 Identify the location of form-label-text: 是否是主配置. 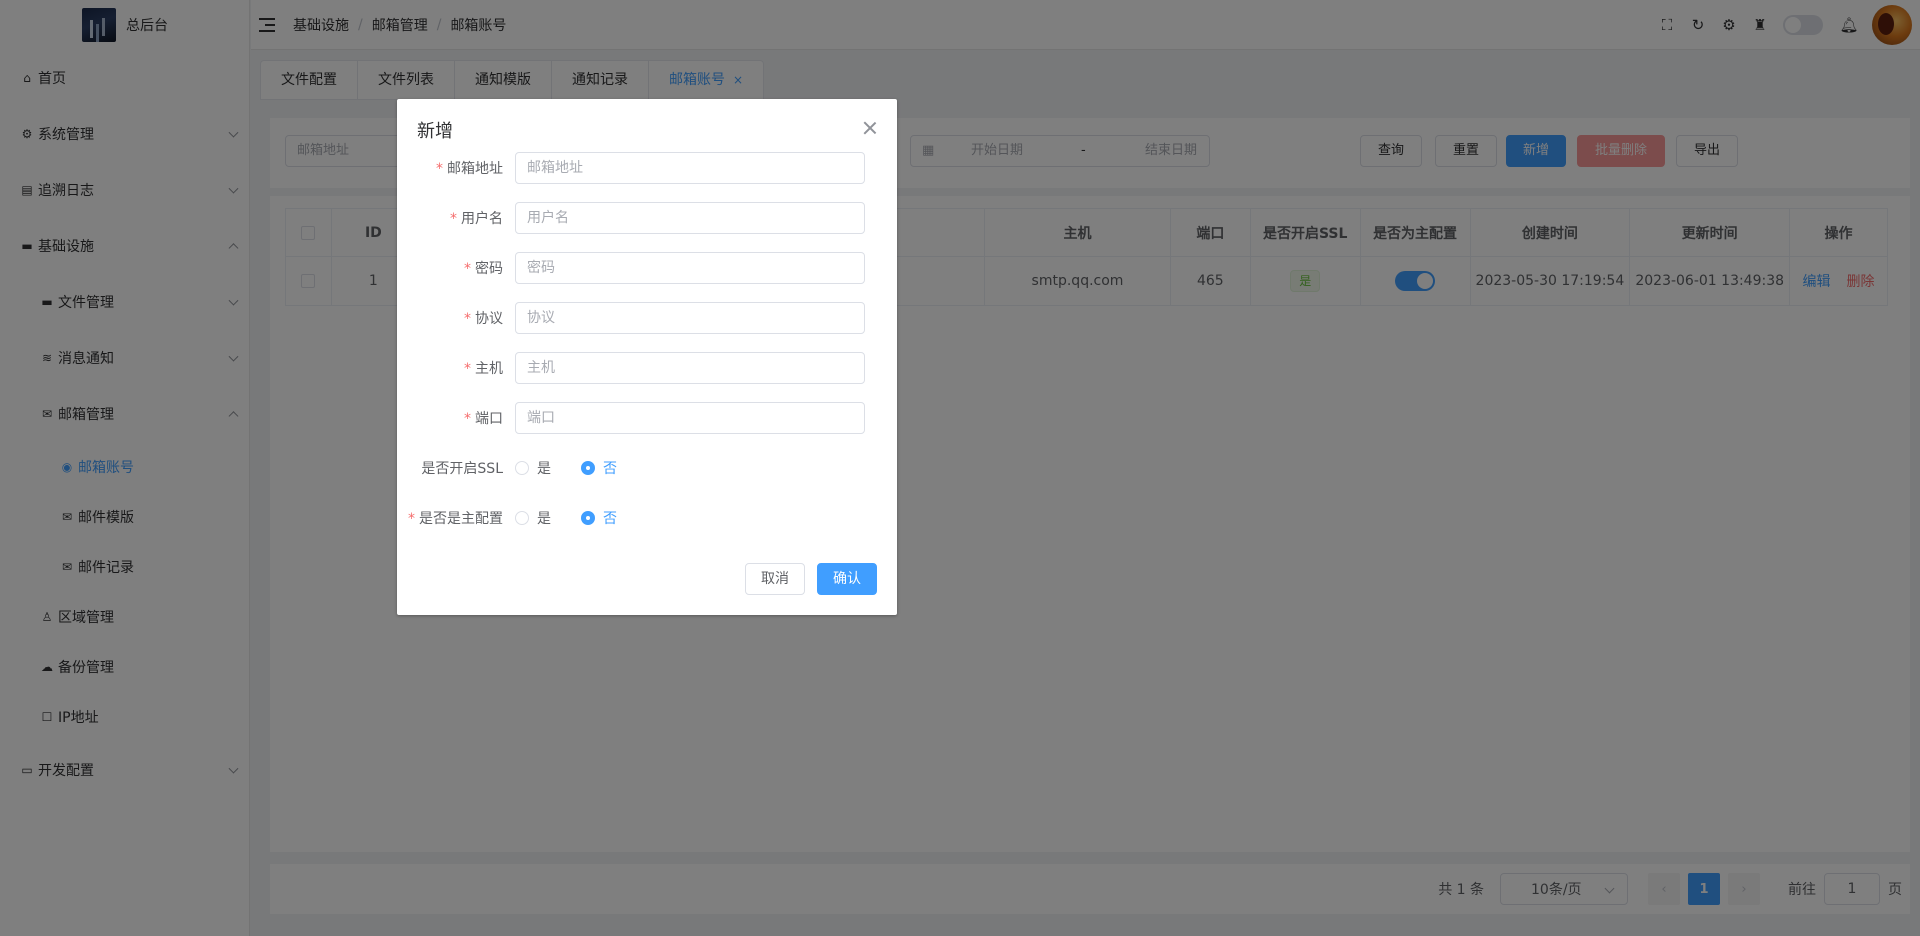
(461, 519).